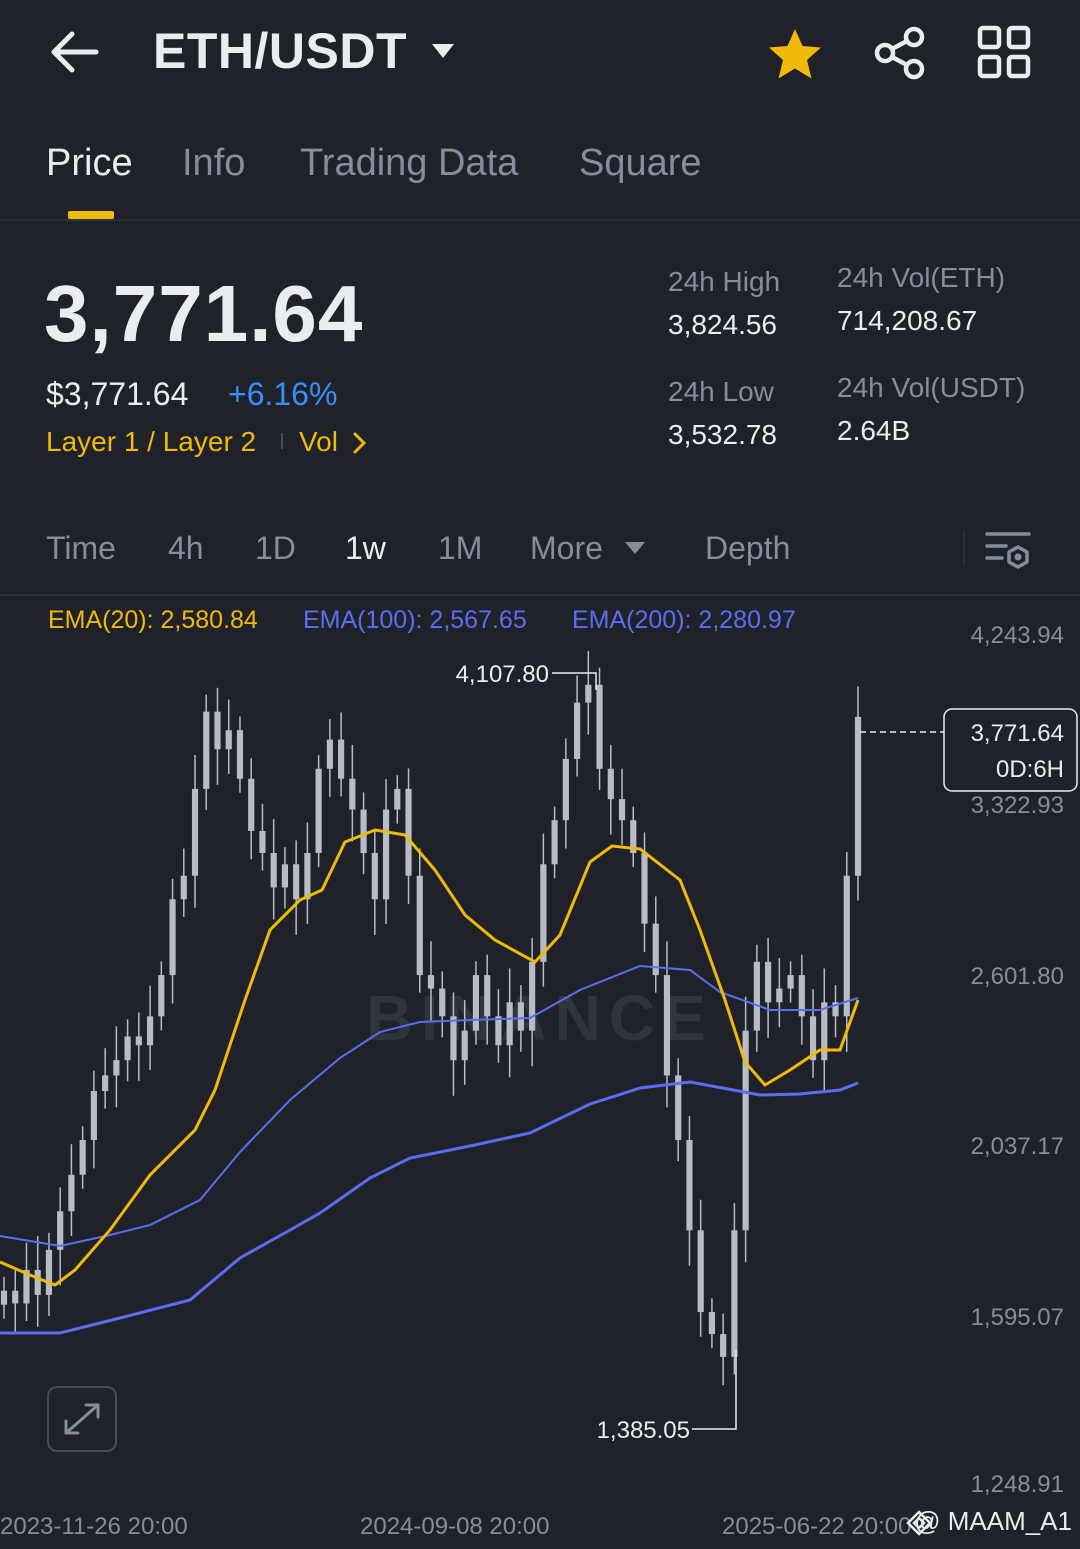 The height and width of the screenshot is (1549, 1080). What do you see at coordinates (721, 391) in the screenshot?
I see `stat-low-label: 24h Low` at bounding box center [721, 391].